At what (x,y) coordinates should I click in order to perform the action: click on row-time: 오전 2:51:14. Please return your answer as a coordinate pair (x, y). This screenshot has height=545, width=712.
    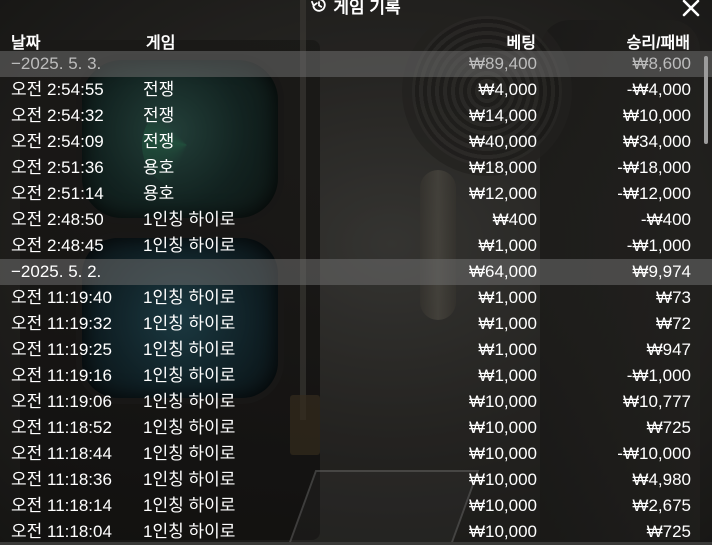
    Looking at the image, I should click on (57, 193).